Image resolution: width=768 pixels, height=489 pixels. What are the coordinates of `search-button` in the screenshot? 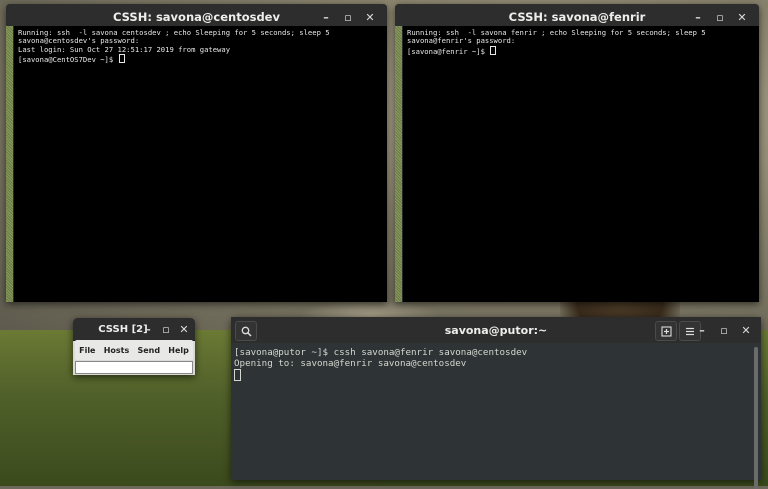 It's located at (246, 331).